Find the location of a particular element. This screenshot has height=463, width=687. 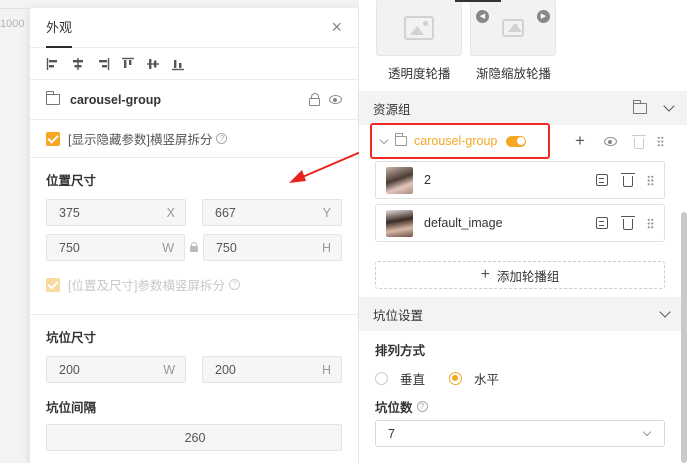

slot-count-title: 坑位数 is located at coordinates (394, 408).